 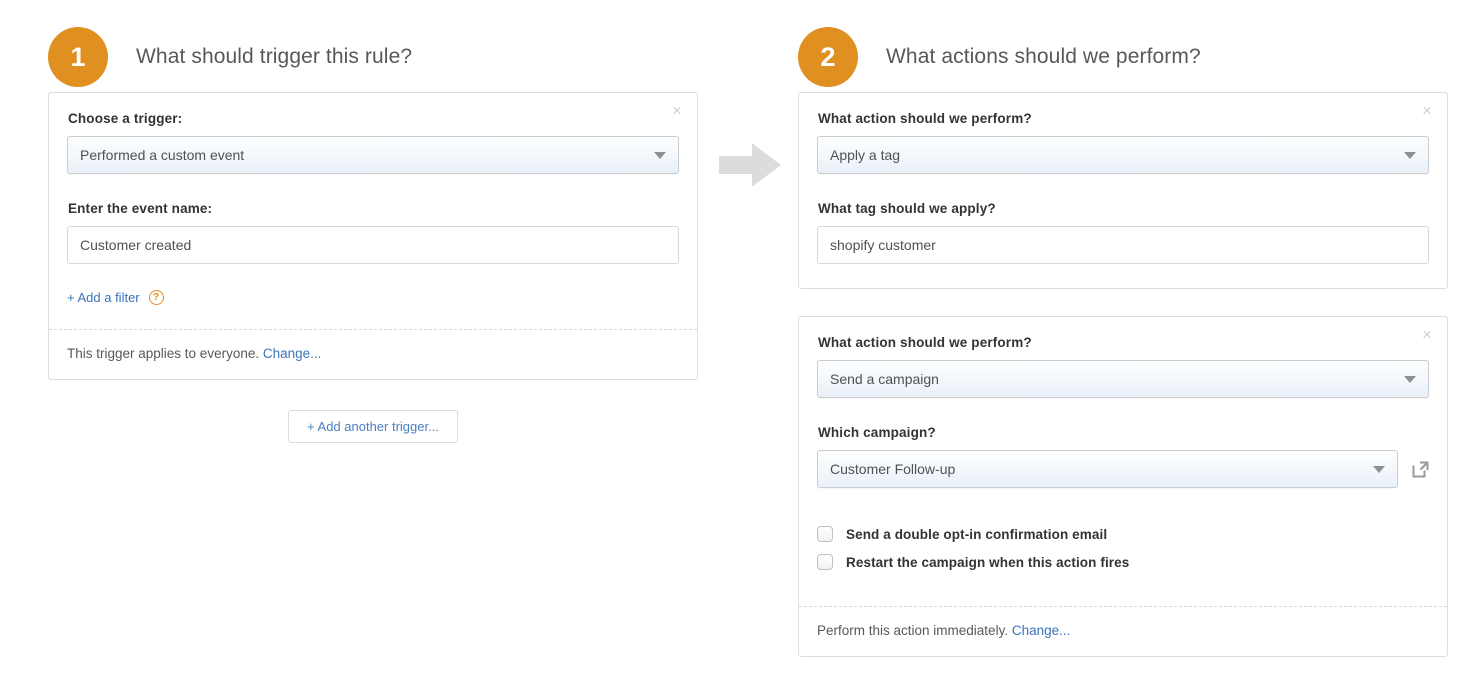 What do you see at coordinates (1420, 469) in the screenshot?
I see `external-link-icon` at bounding box center [1420, 469].